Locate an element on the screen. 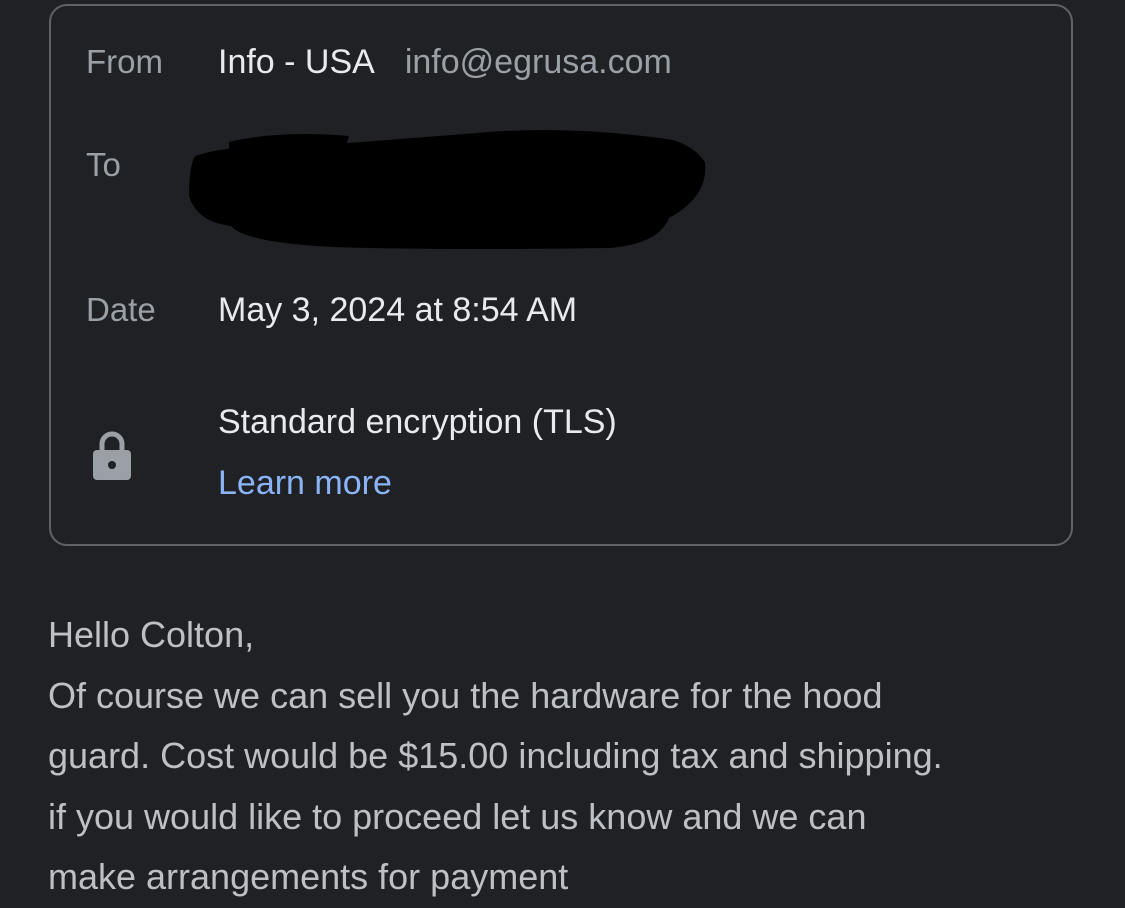 The image size is (1125, 908). redacted-recipient is located at coordinates (447, 189).